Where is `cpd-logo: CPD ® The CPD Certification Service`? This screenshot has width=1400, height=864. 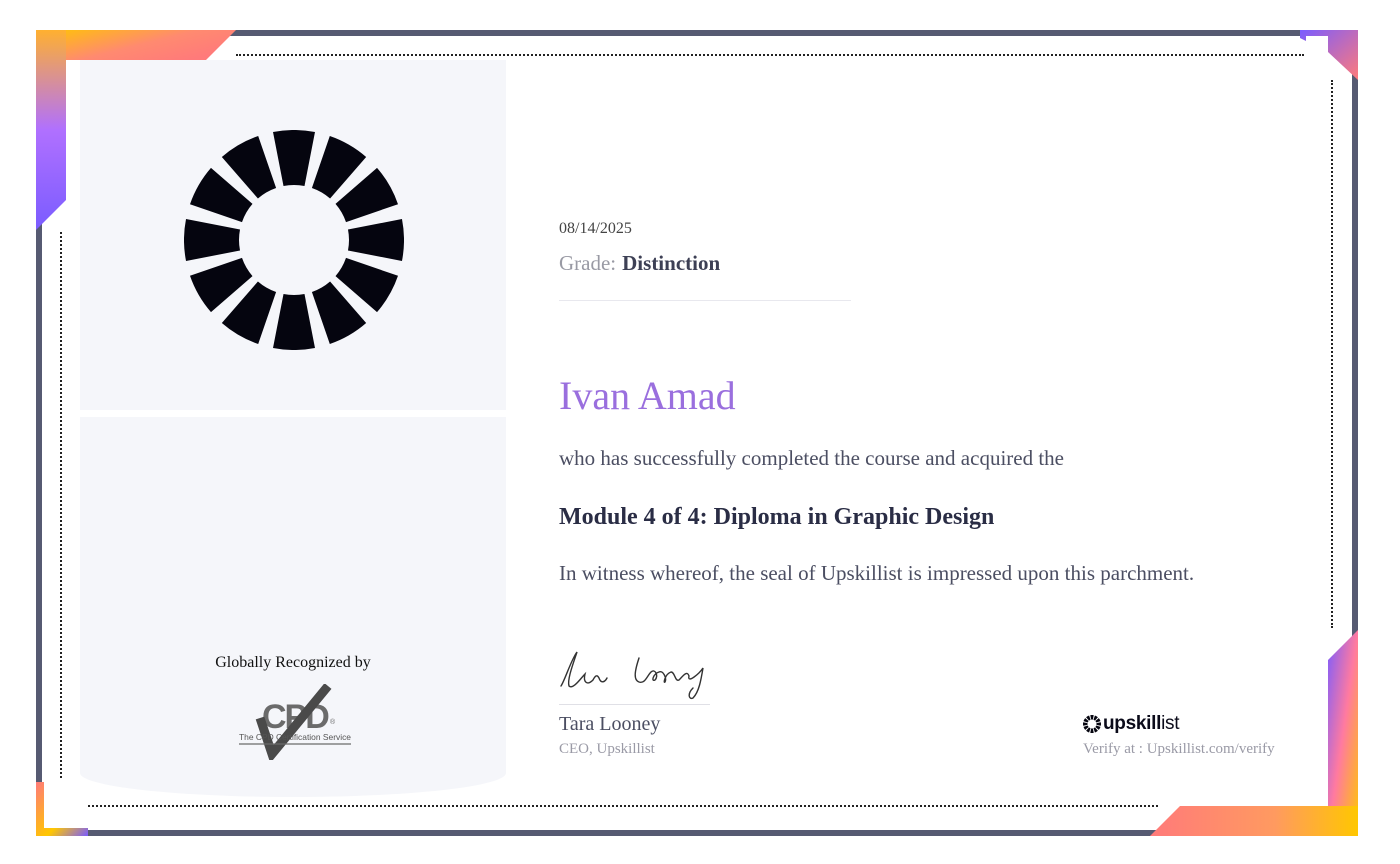
cpd-logo: CPD ® The CPD Certification Service is located at coordinates (295, 722).